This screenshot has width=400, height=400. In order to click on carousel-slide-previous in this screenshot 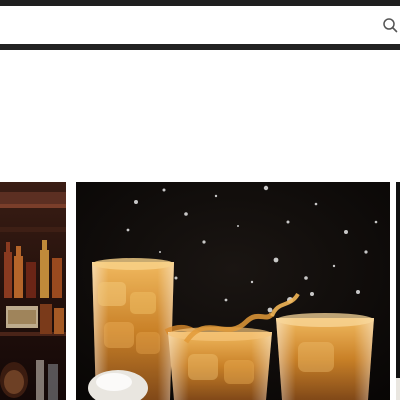, I will do `click(33, 291)`.